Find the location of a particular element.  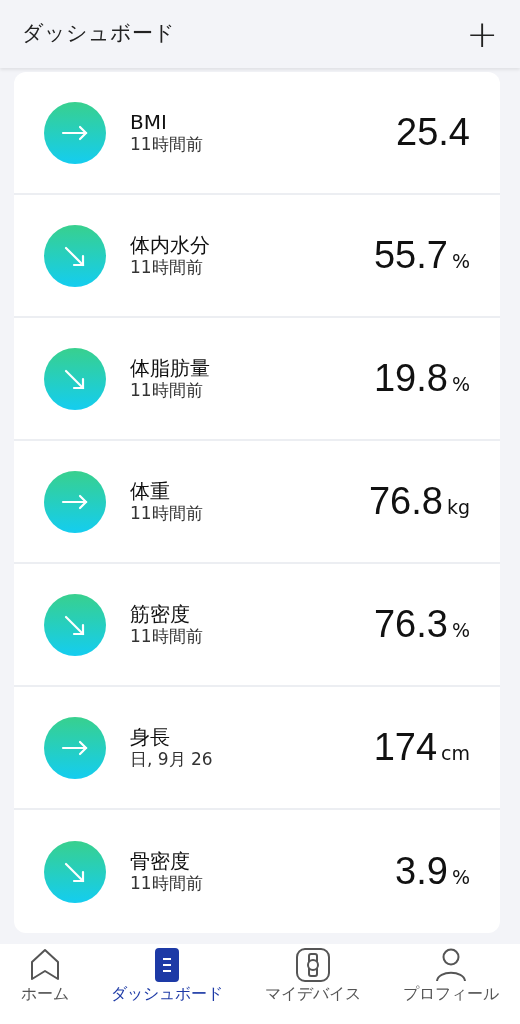

metric-name: 体内水分 is located at coordinates (170, 245).